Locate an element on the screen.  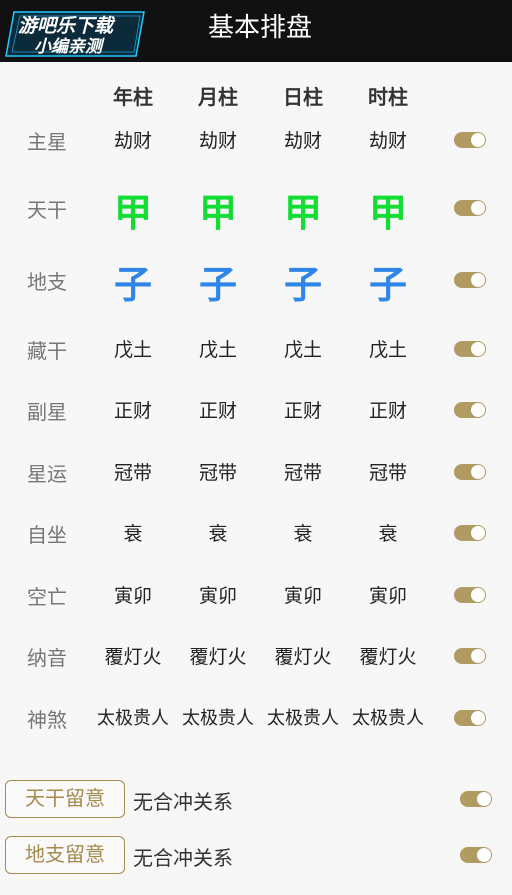
row-label: 地支 is located at coordinates (47, 282).